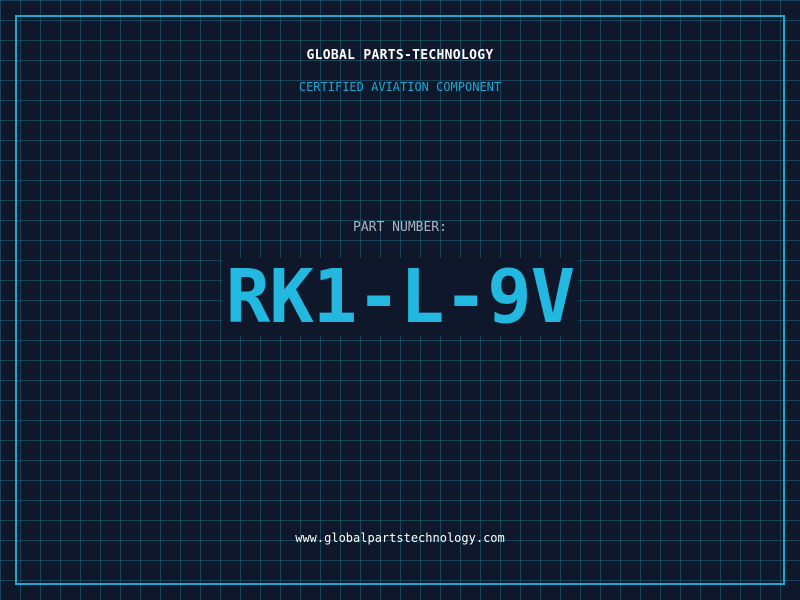  I want to click on part-number-container: RK1-L-9V, so click(400, 297).